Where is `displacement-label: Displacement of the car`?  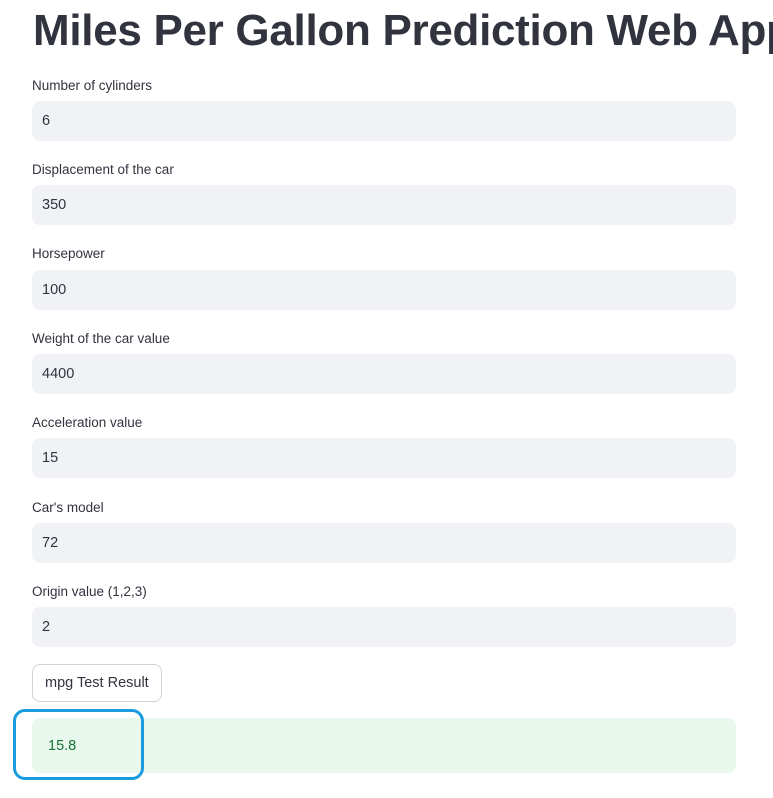 displacement-label: Displacement of the car is located at coordinates (103, 169).